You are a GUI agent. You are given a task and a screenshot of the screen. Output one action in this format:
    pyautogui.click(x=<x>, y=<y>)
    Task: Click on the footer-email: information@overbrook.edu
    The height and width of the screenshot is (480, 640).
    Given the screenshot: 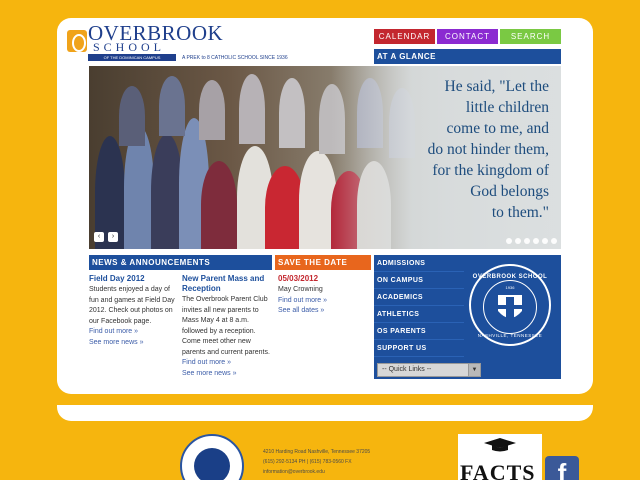 What is the action you would take?
    pyautogui.click(x=316, y=472)
    